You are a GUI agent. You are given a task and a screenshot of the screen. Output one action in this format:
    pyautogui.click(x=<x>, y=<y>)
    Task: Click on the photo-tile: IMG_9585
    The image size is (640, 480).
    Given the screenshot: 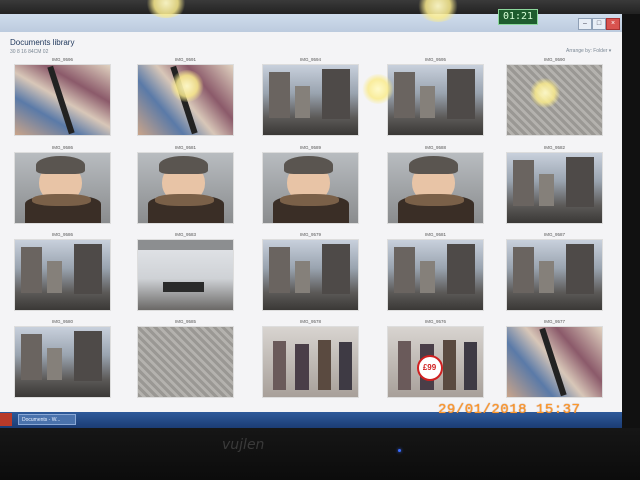 What is the action you would take?
    pyautogui.click(x=185, y=364)
    